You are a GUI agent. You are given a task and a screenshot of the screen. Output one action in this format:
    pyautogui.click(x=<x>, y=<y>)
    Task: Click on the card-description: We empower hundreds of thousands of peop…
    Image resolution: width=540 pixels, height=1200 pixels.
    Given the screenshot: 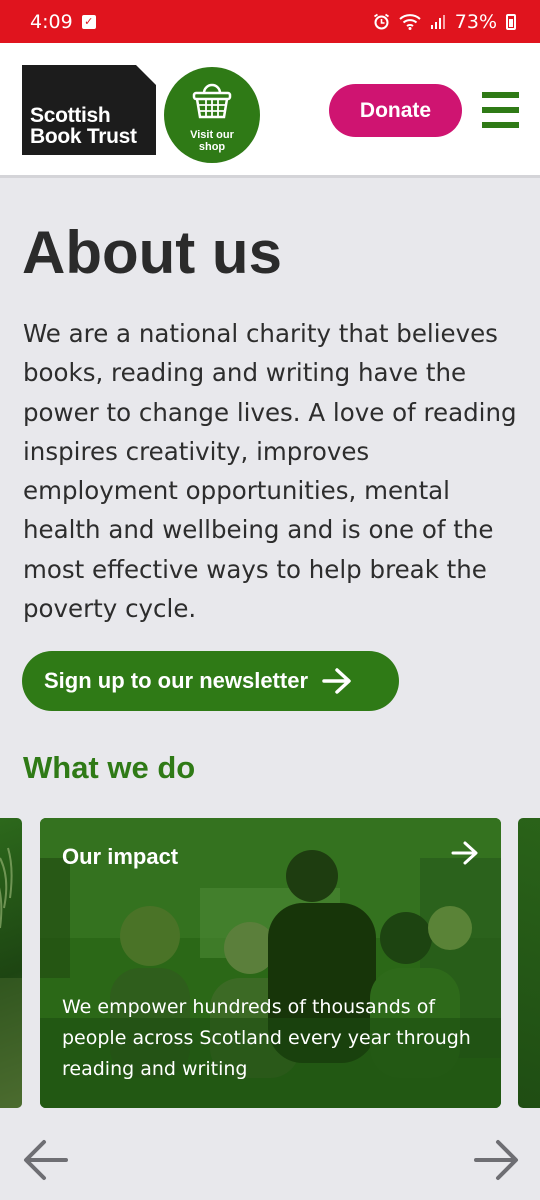 What is the action you would take?
    pyautogui.click(x=266, y=1038)
    